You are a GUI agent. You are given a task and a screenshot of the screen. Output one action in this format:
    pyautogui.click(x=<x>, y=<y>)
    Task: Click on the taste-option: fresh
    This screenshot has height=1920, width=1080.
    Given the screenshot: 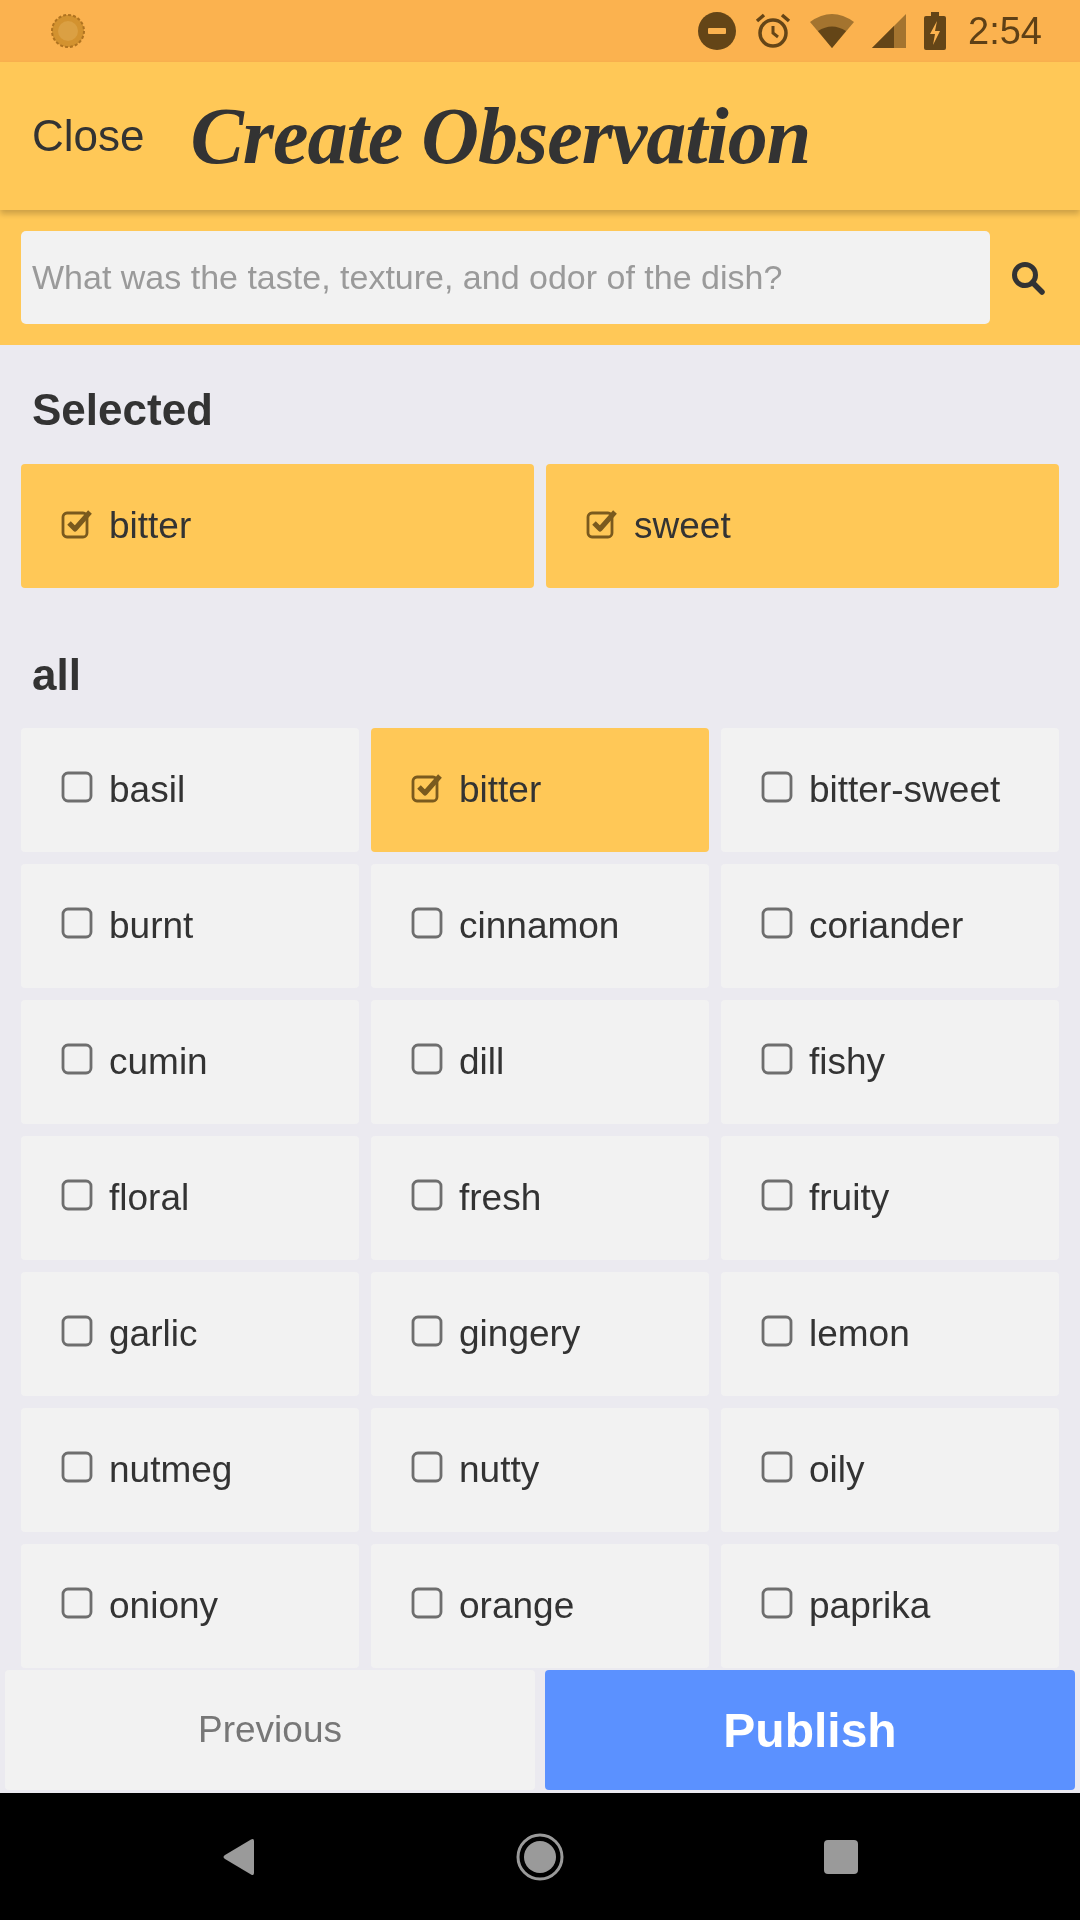 What is the action you would take?
    pyautogui.click(x=540, y=1198)
    